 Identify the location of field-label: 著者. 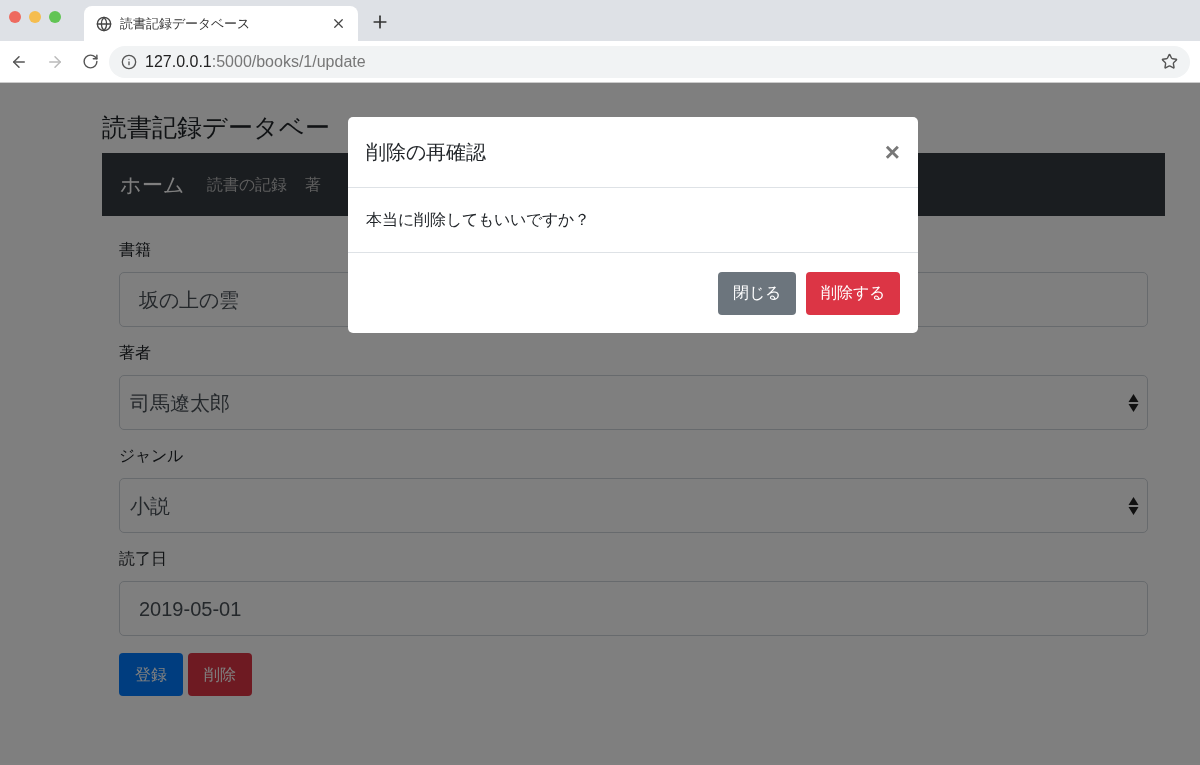
(135, 353).